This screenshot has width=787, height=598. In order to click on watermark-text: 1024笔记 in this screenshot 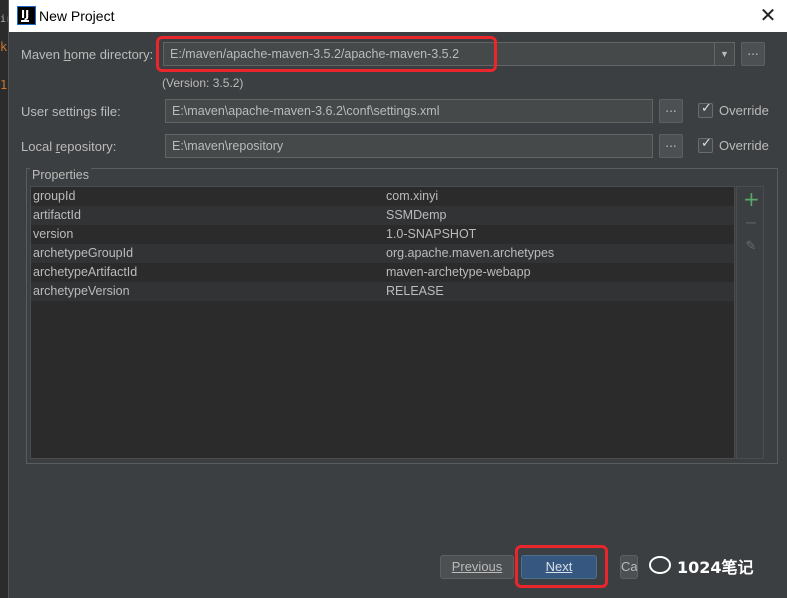, I will do `click(715, 567)`.